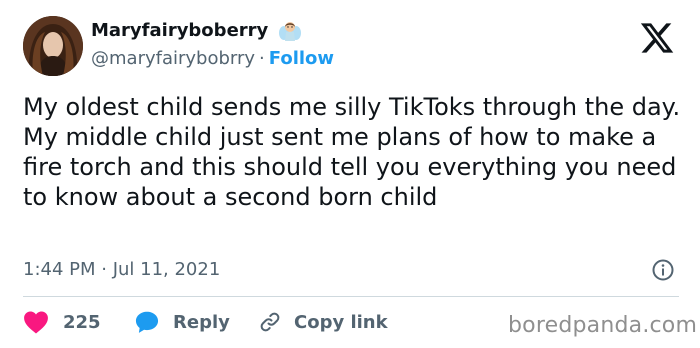 Image resolution: width=700 pixels, height=348 pixels. I want to click on reply-label: Reply, so click(201, 322).